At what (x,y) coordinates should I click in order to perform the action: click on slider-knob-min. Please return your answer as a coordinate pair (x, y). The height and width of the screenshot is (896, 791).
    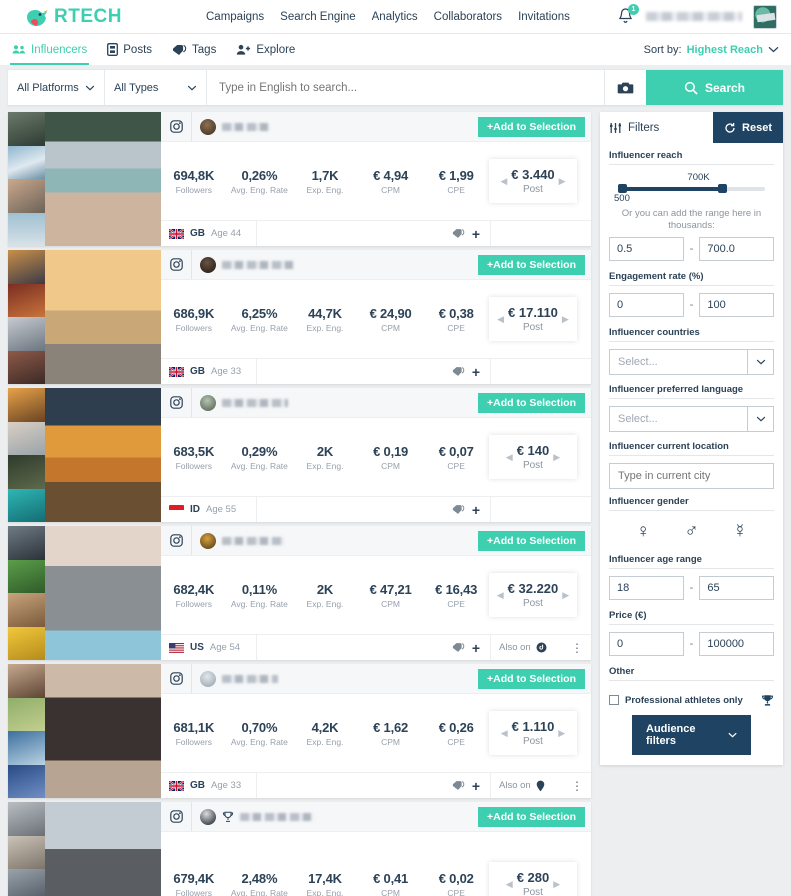
    Looking at the image, I should click on (622, 188).